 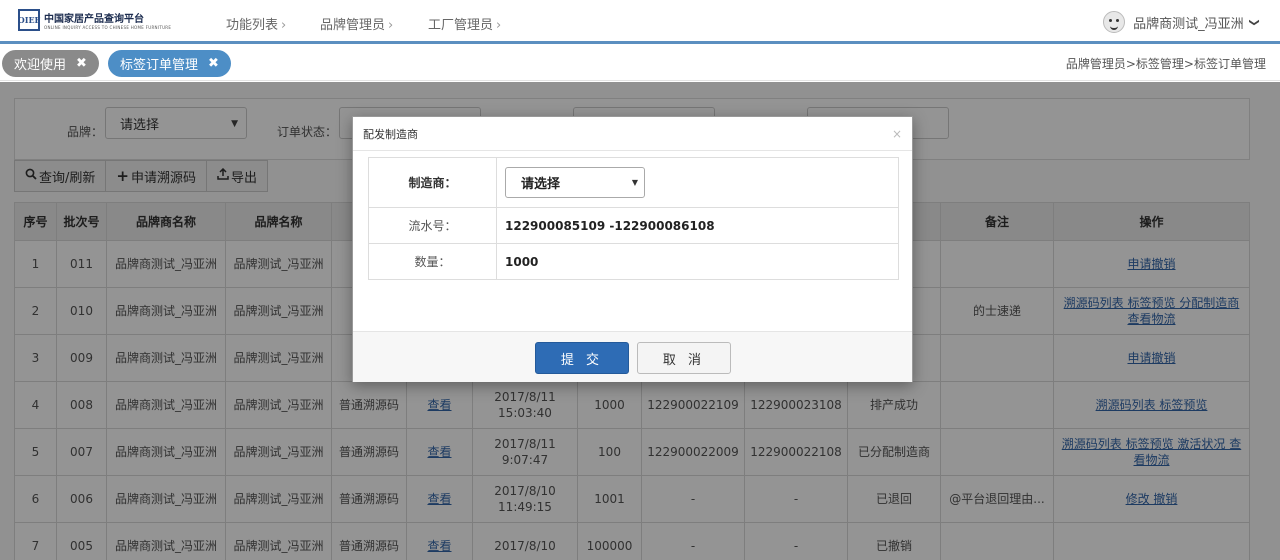 I want to click on form-row: 制造商： 请选择 ▼, so click(x=633, y=182).